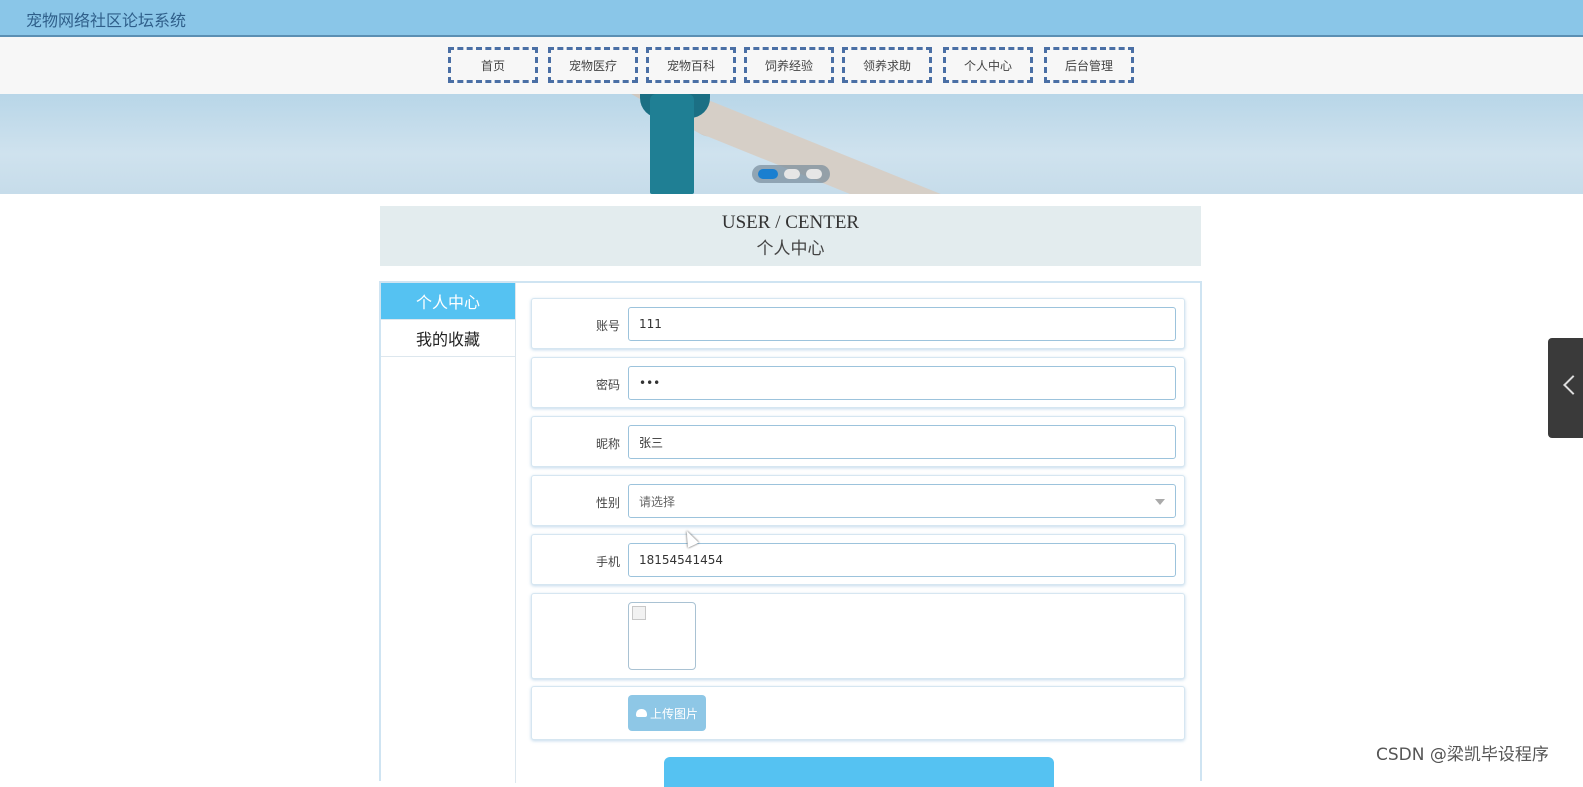  I want to click on form-row-avatar, so click(858, 636).